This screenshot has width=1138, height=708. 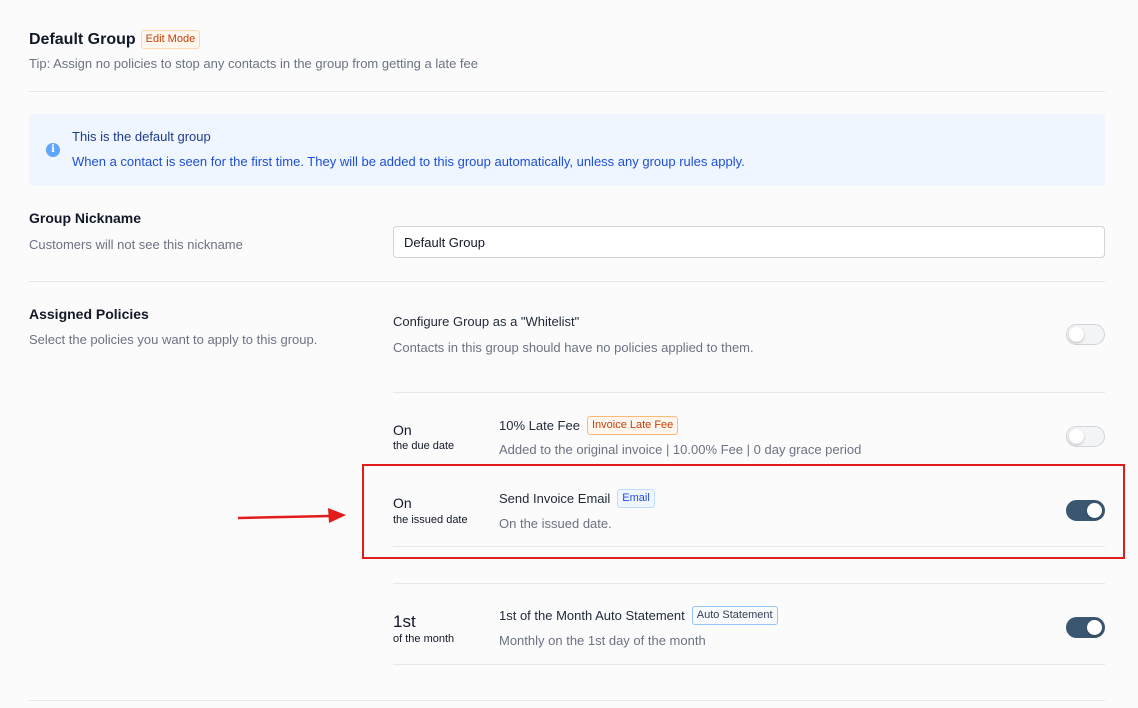 I want to click on policy-description: Monthly on the 1st day of the month, so click(x=602, y=640).